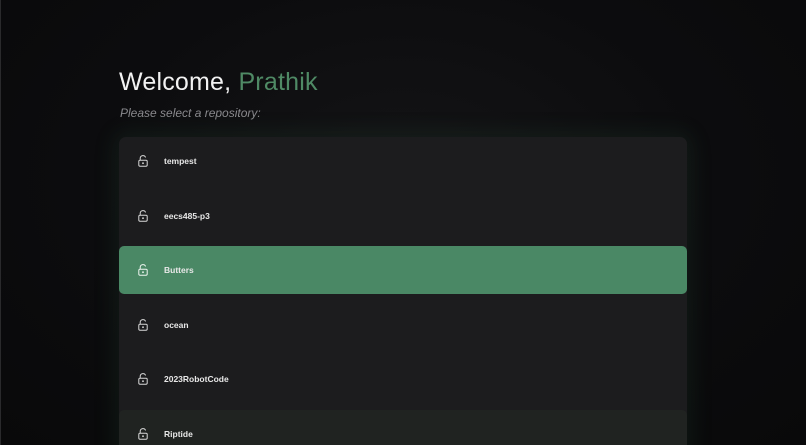  What do you see at coordinates (178, 433) in the screenshot?
I see `repository-name: Riptide` at bounding box center [178, 433].